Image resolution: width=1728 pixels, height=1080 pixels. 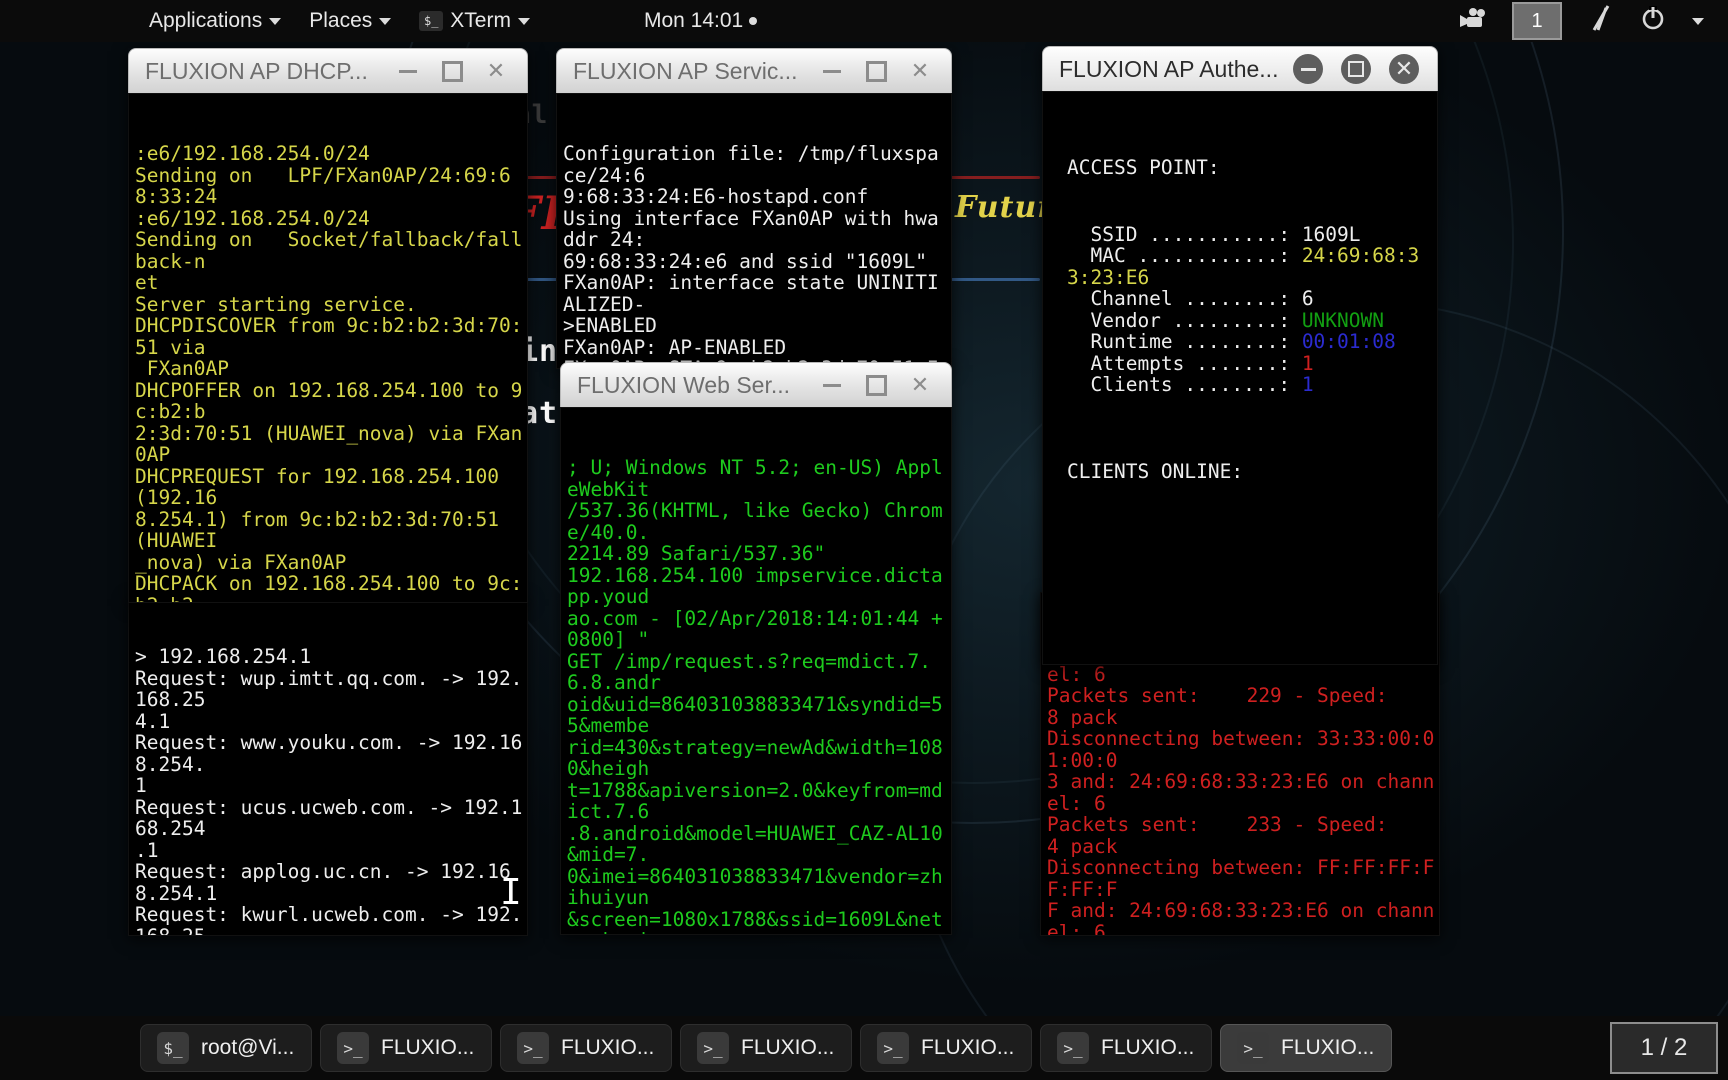 What do you see at coordinates (215, 21) in the screenshot?
I see `menu-applications: Applications` at bounding box center [215, 21].